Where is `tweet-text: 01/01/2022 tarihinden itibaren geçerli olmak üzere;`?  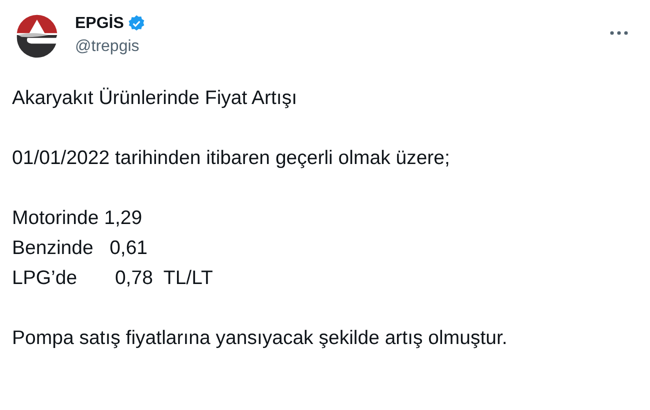 tweet-text: 01/01/2022 tarihinden itibaren geçerli olmak üzere; is located at coordinates (231, 158).